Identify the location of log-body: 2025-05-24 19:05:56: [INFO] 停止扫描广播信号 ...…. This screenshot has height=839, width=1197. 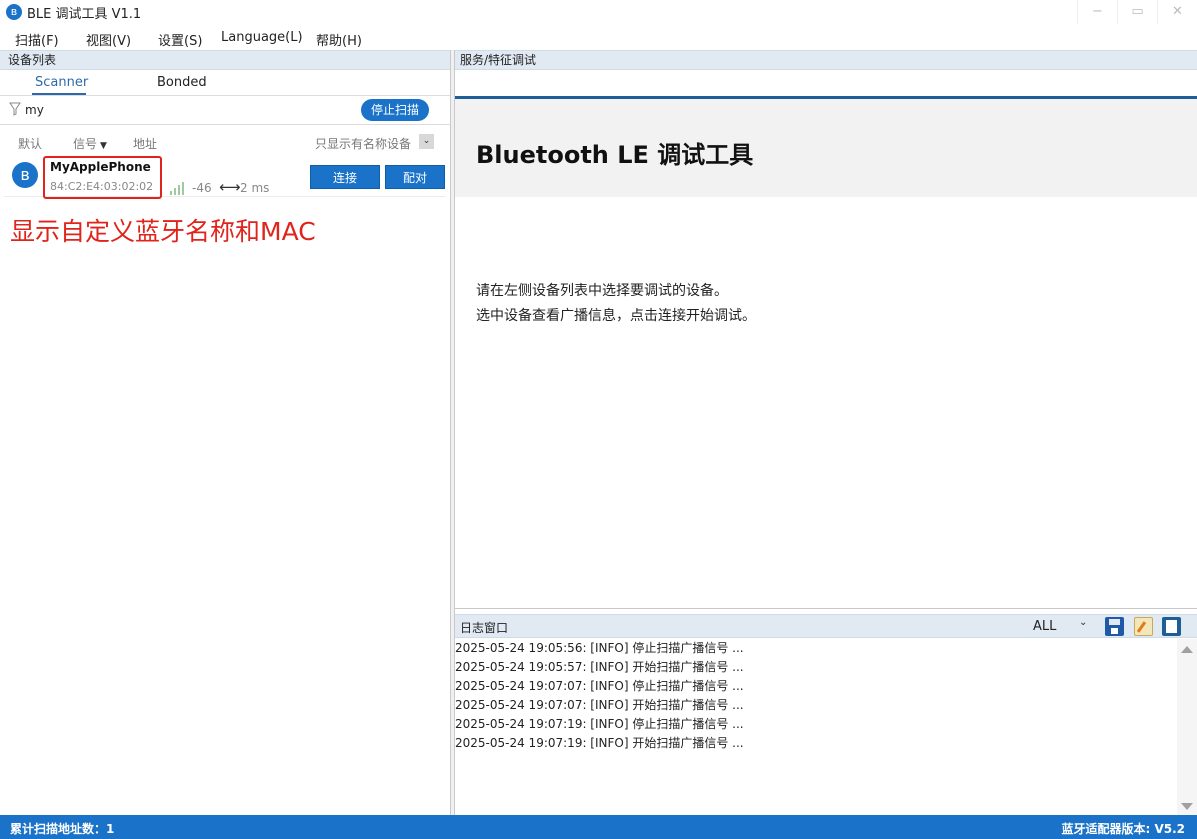
(816, 727).